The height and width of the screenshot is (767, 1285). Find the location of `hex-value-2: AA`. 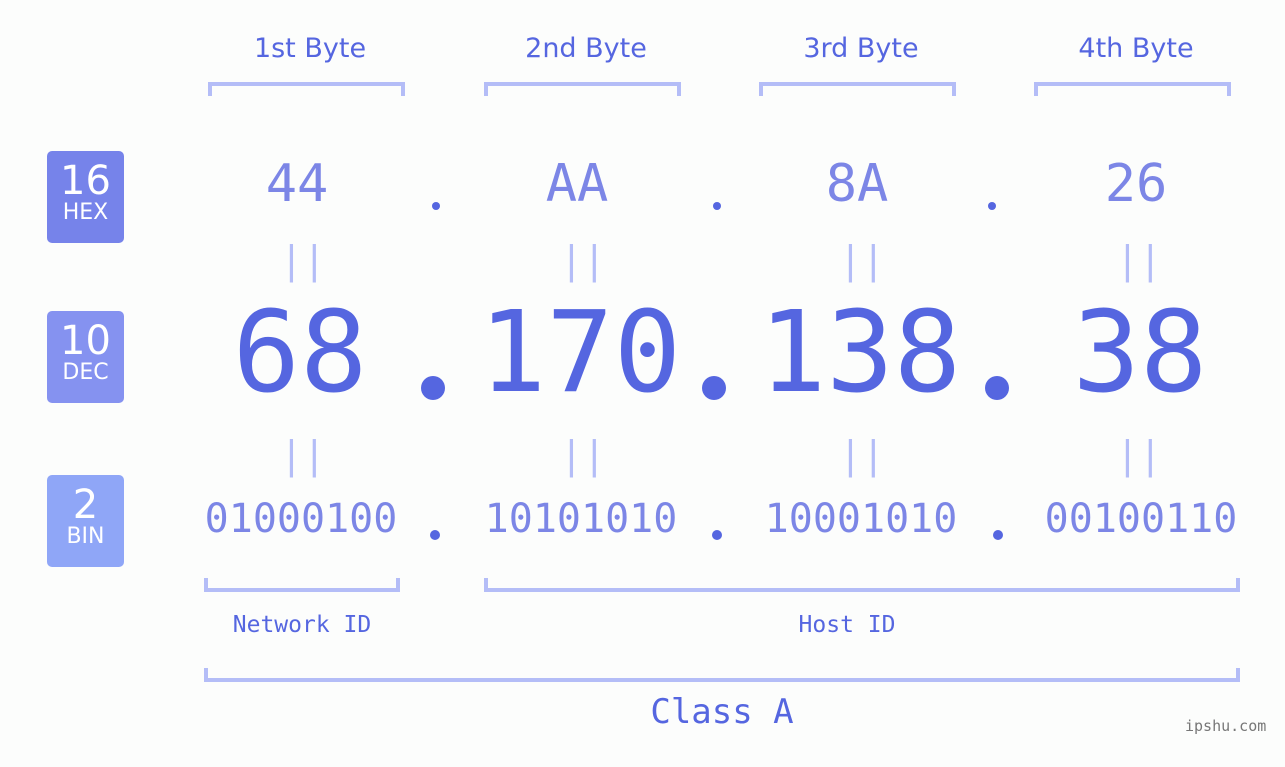

hex-value-2: AA is located at coordinates (577, 184).